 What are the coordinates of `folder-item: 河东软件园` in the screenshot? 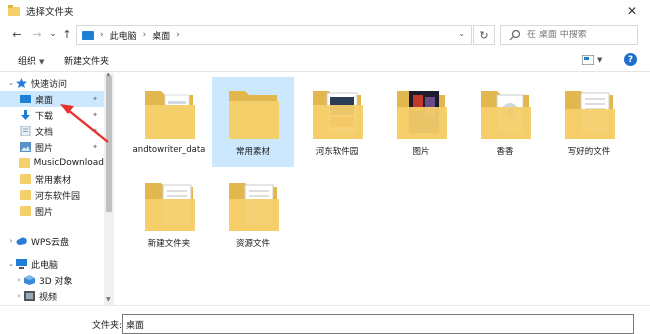 It's located at (337, 122).